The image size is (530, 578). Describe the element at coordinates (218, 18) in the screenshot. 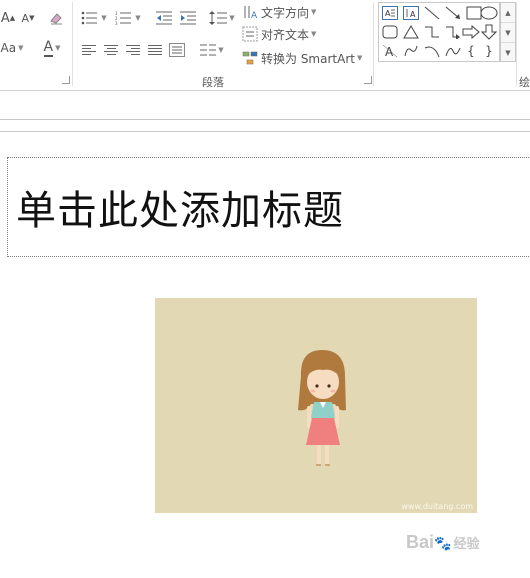

I see `line-spacing-icon` at that location.